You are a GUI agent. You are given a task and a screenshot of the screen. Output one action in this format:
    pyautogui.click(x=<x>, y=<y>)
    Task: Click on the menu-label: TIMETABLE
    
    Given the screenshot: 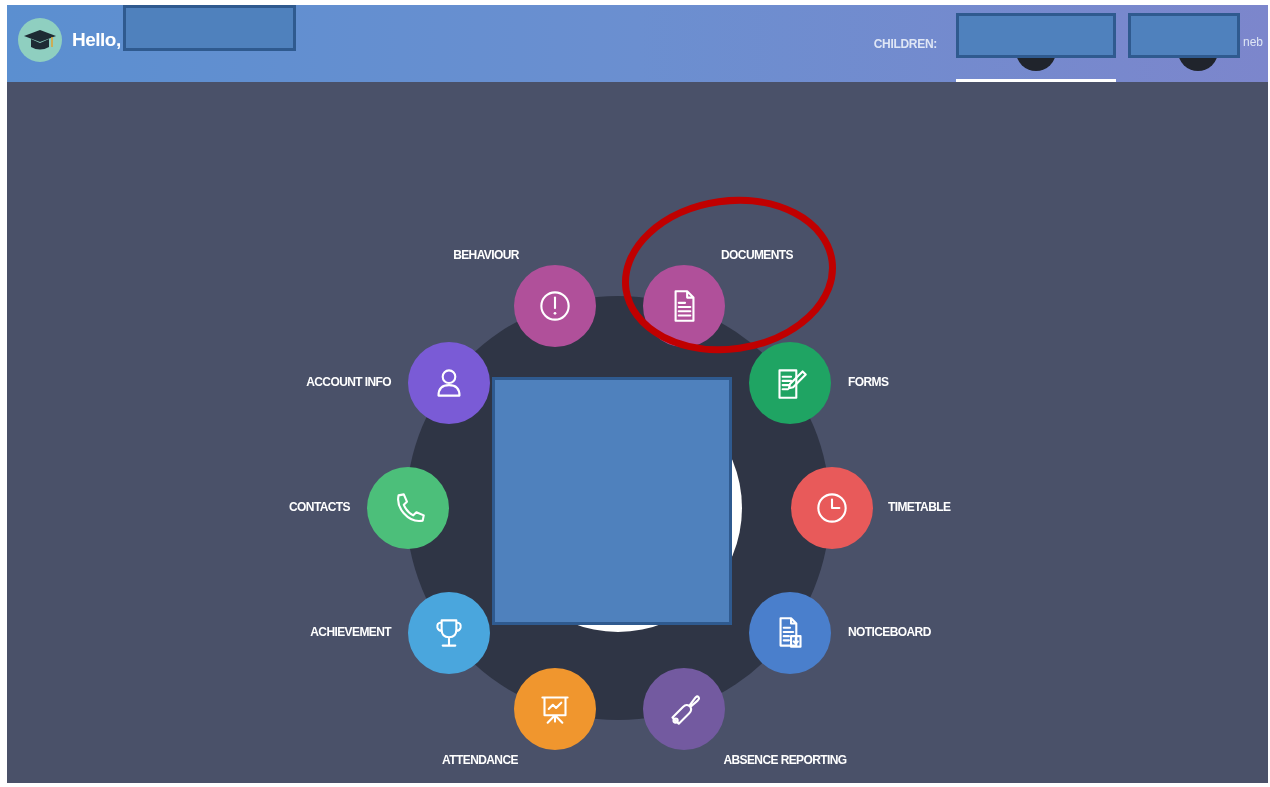 What is the action you would take?
    pyautogui.click(x=919, y=507)
    